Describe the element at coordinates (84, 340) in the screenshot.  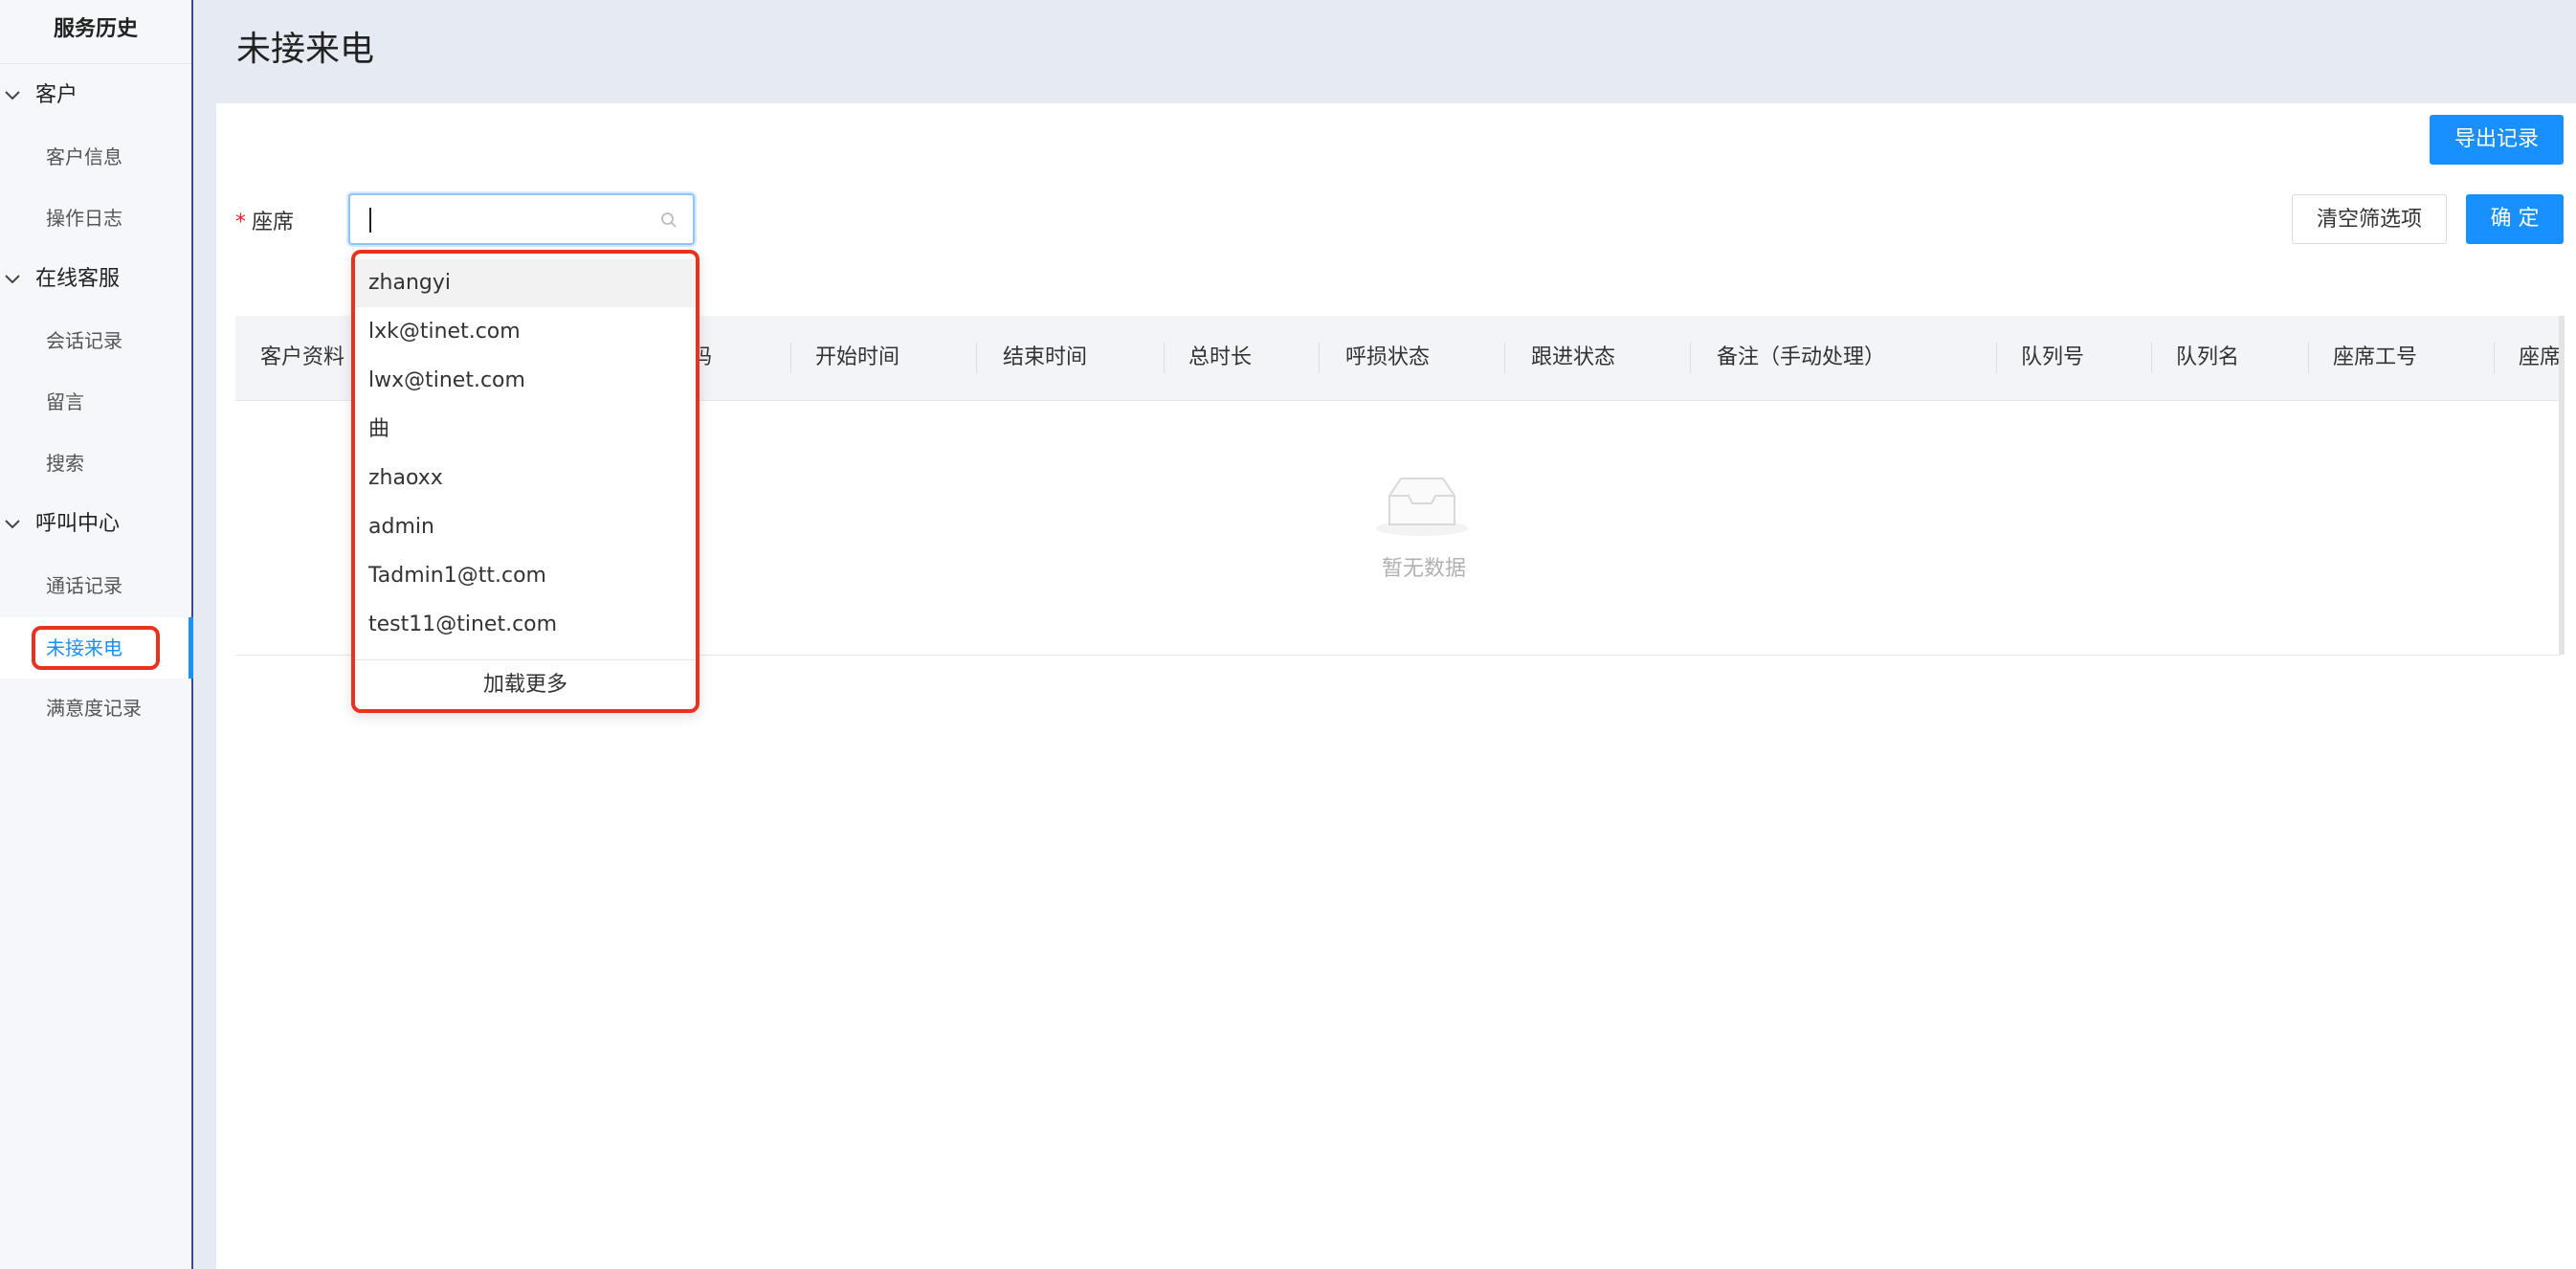
I see `sidebar-item-label: 会话记录` at that location.